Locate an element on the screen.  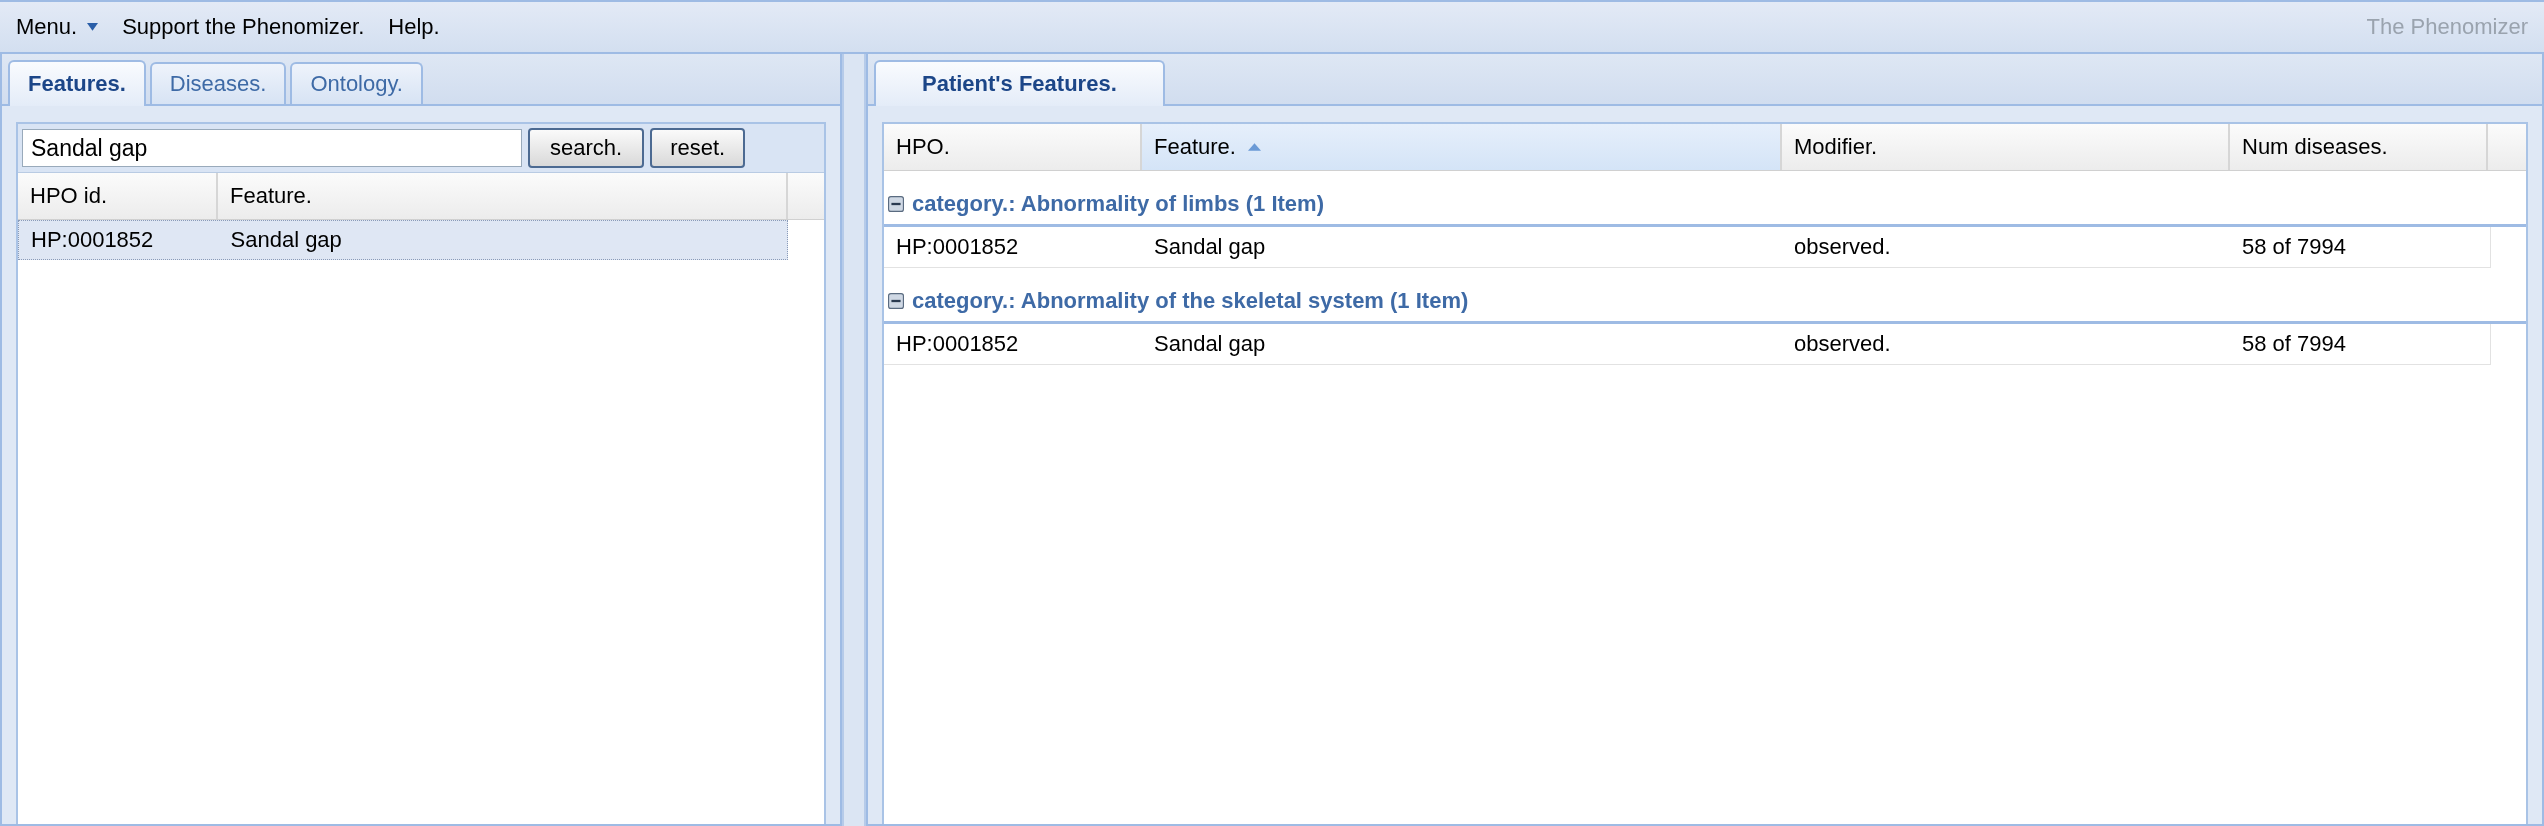
column-header: Modifier. is located at coordinates (2006, 147).